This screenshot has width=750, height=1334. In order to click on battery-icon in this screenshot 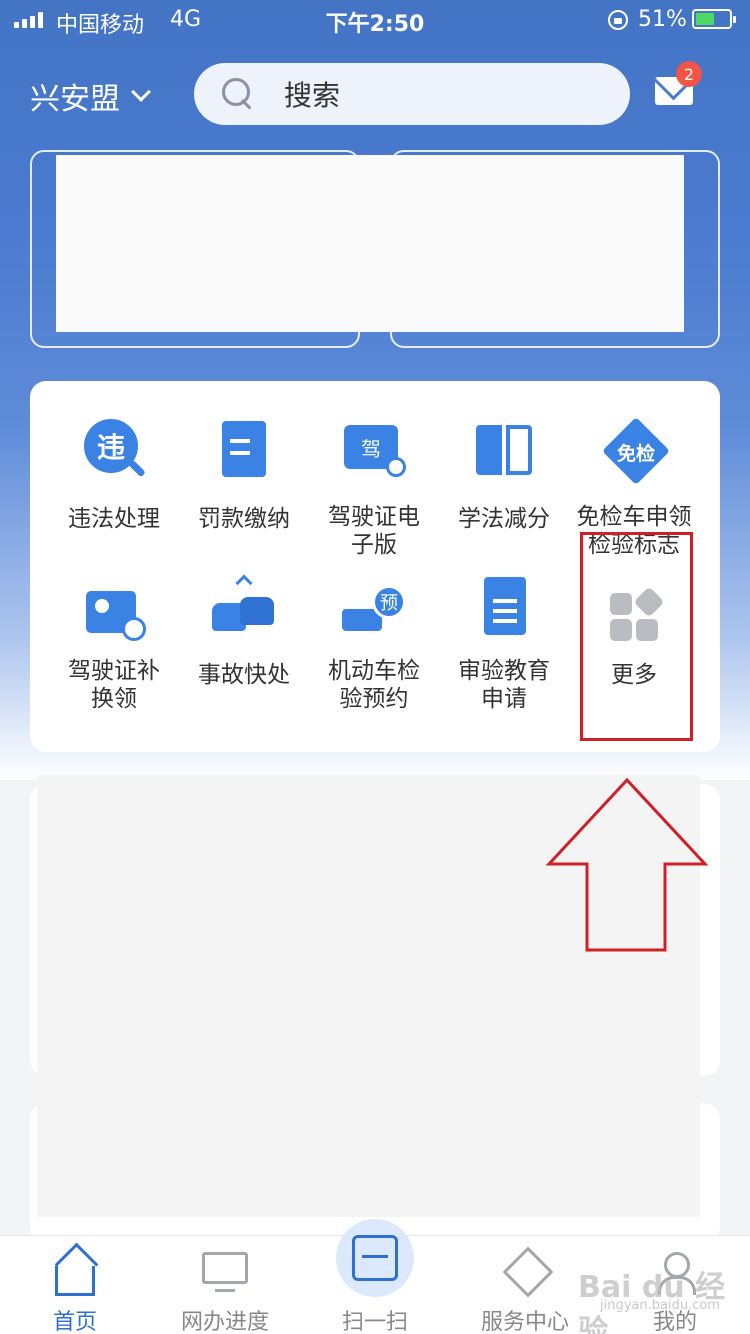, I will do `click(714, 19)`.